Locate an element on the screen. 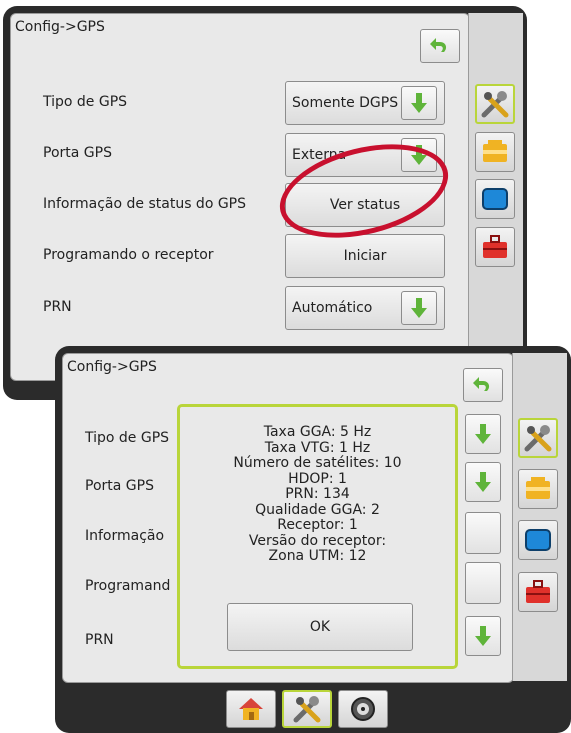 The image size is (571, 733). status-line-satellites: Número de satélites: 10 is located at coordinates (317, 463).